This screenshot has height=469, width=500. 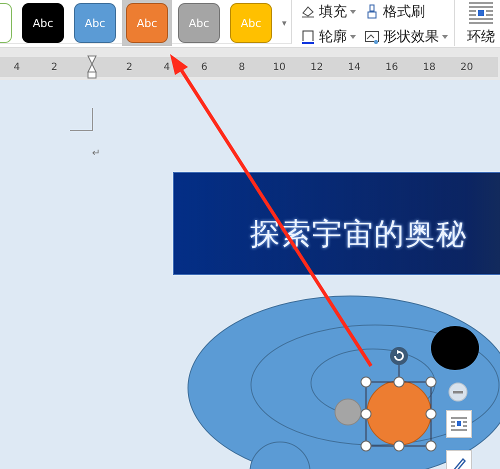 I want to click on style-swatch: Abc, so click(x=43, y=23).